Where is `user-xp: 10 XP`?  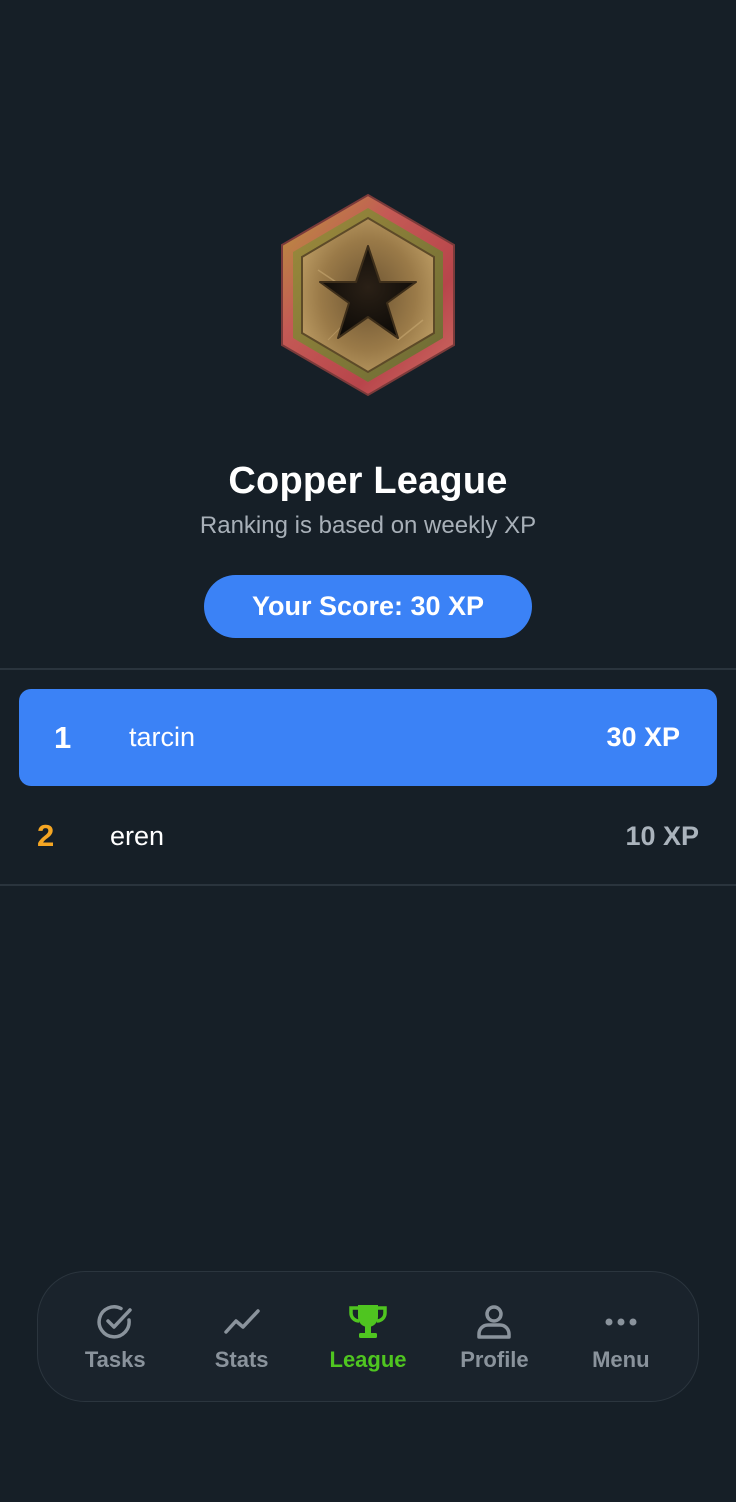 user-xp: 10 XP is located at coordinates (662, 835).